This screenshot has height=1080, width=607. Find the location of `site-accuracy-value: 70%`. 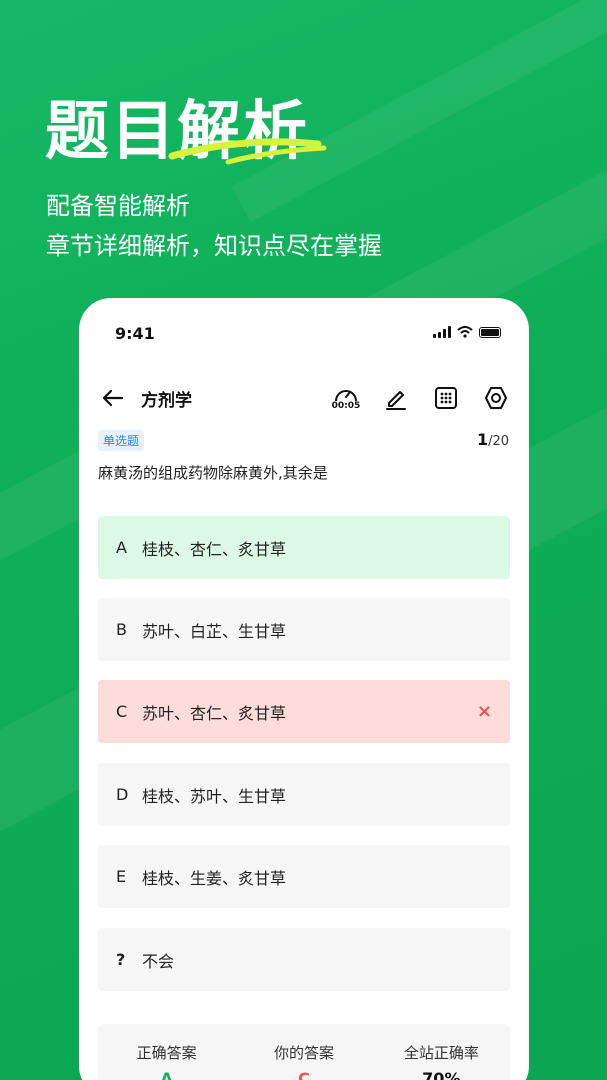

site-accuracy-value: 70% is located at coordinates (441, 1074).